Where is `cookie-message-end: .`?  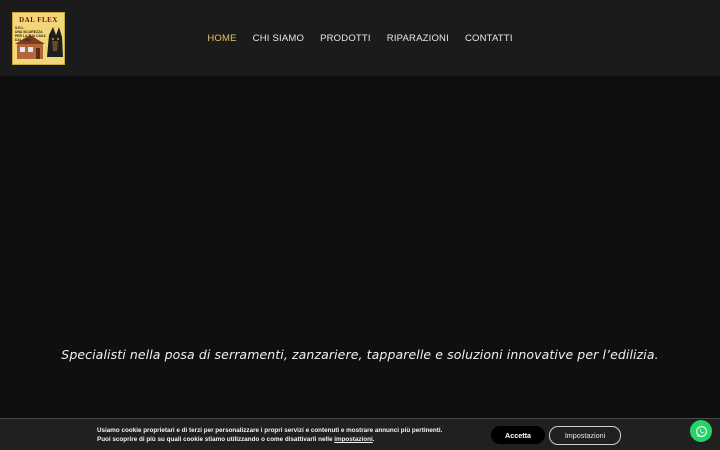
cookie-message-end: . is located at coordinates (373, 439).